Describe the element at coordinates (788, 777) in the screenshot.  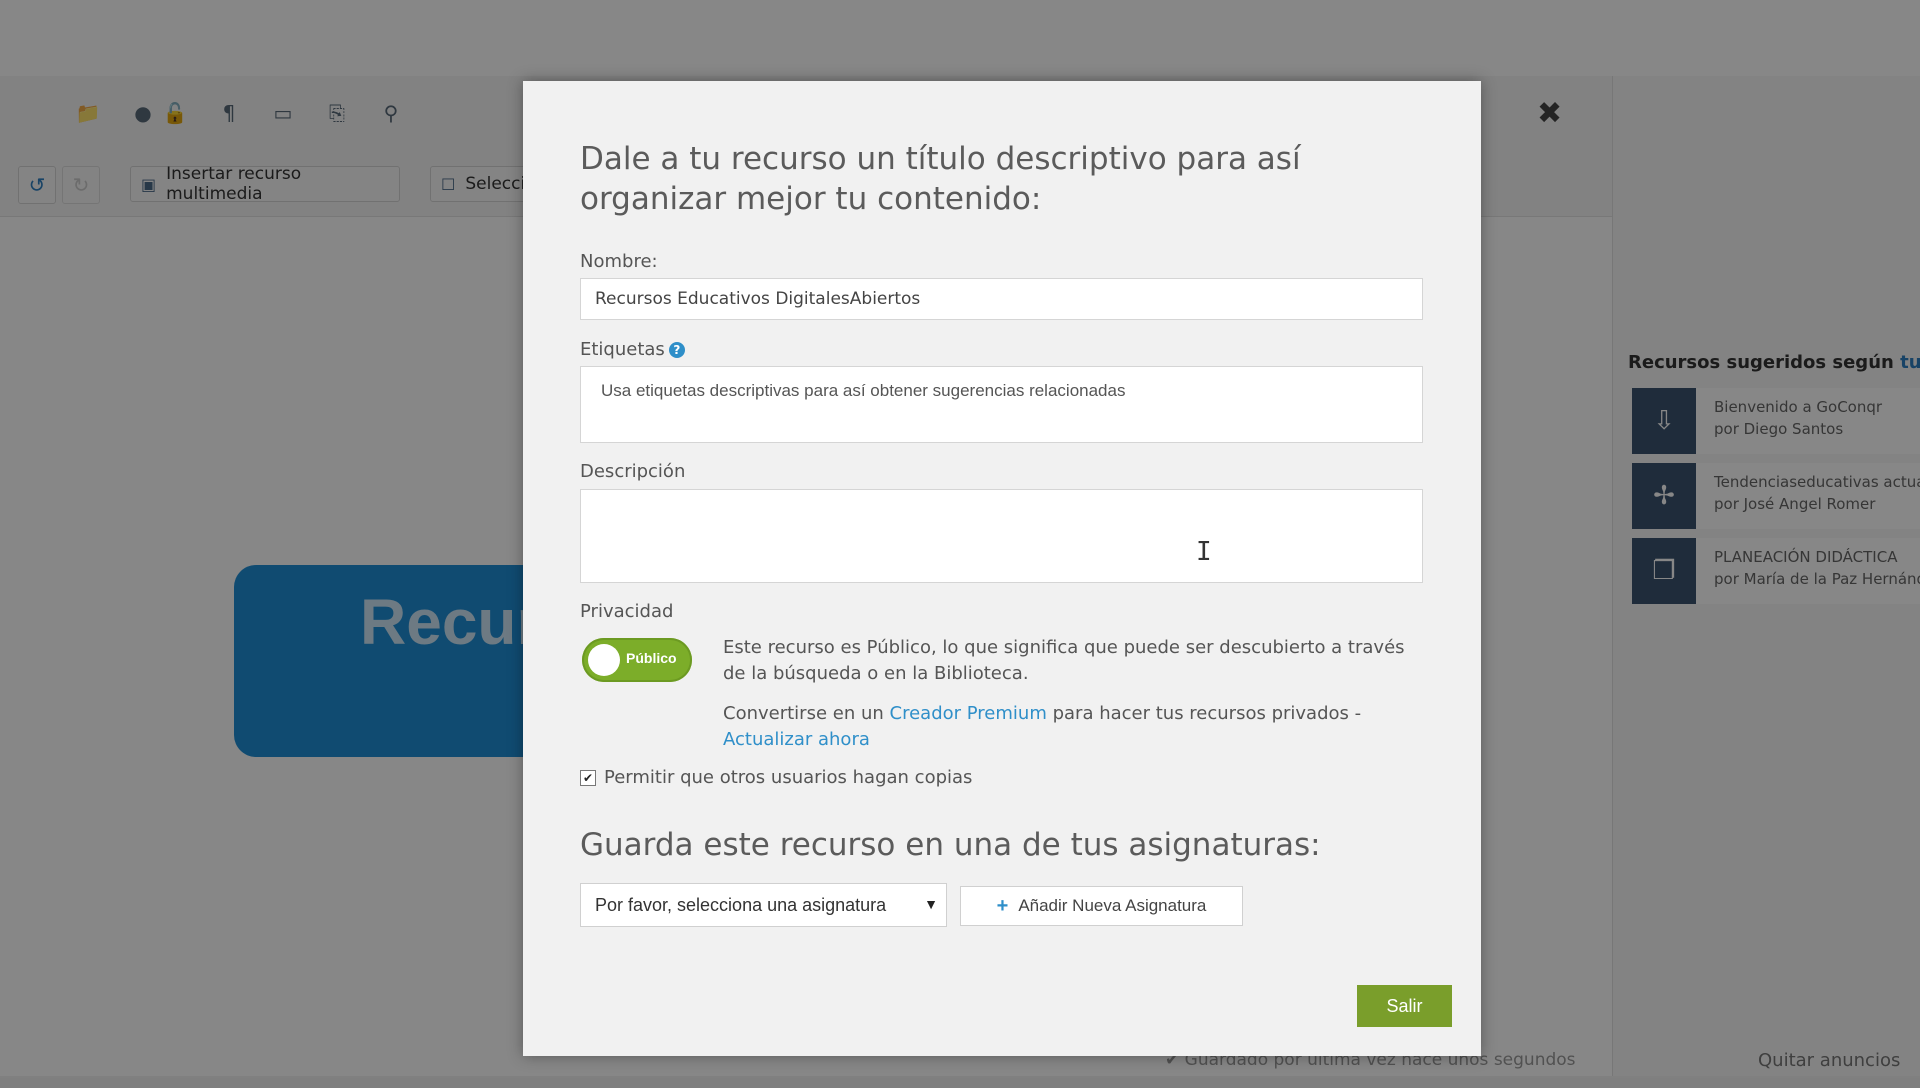
I see `allow-copies-label: Permitir que otros usuarios hagan copias` at that location.